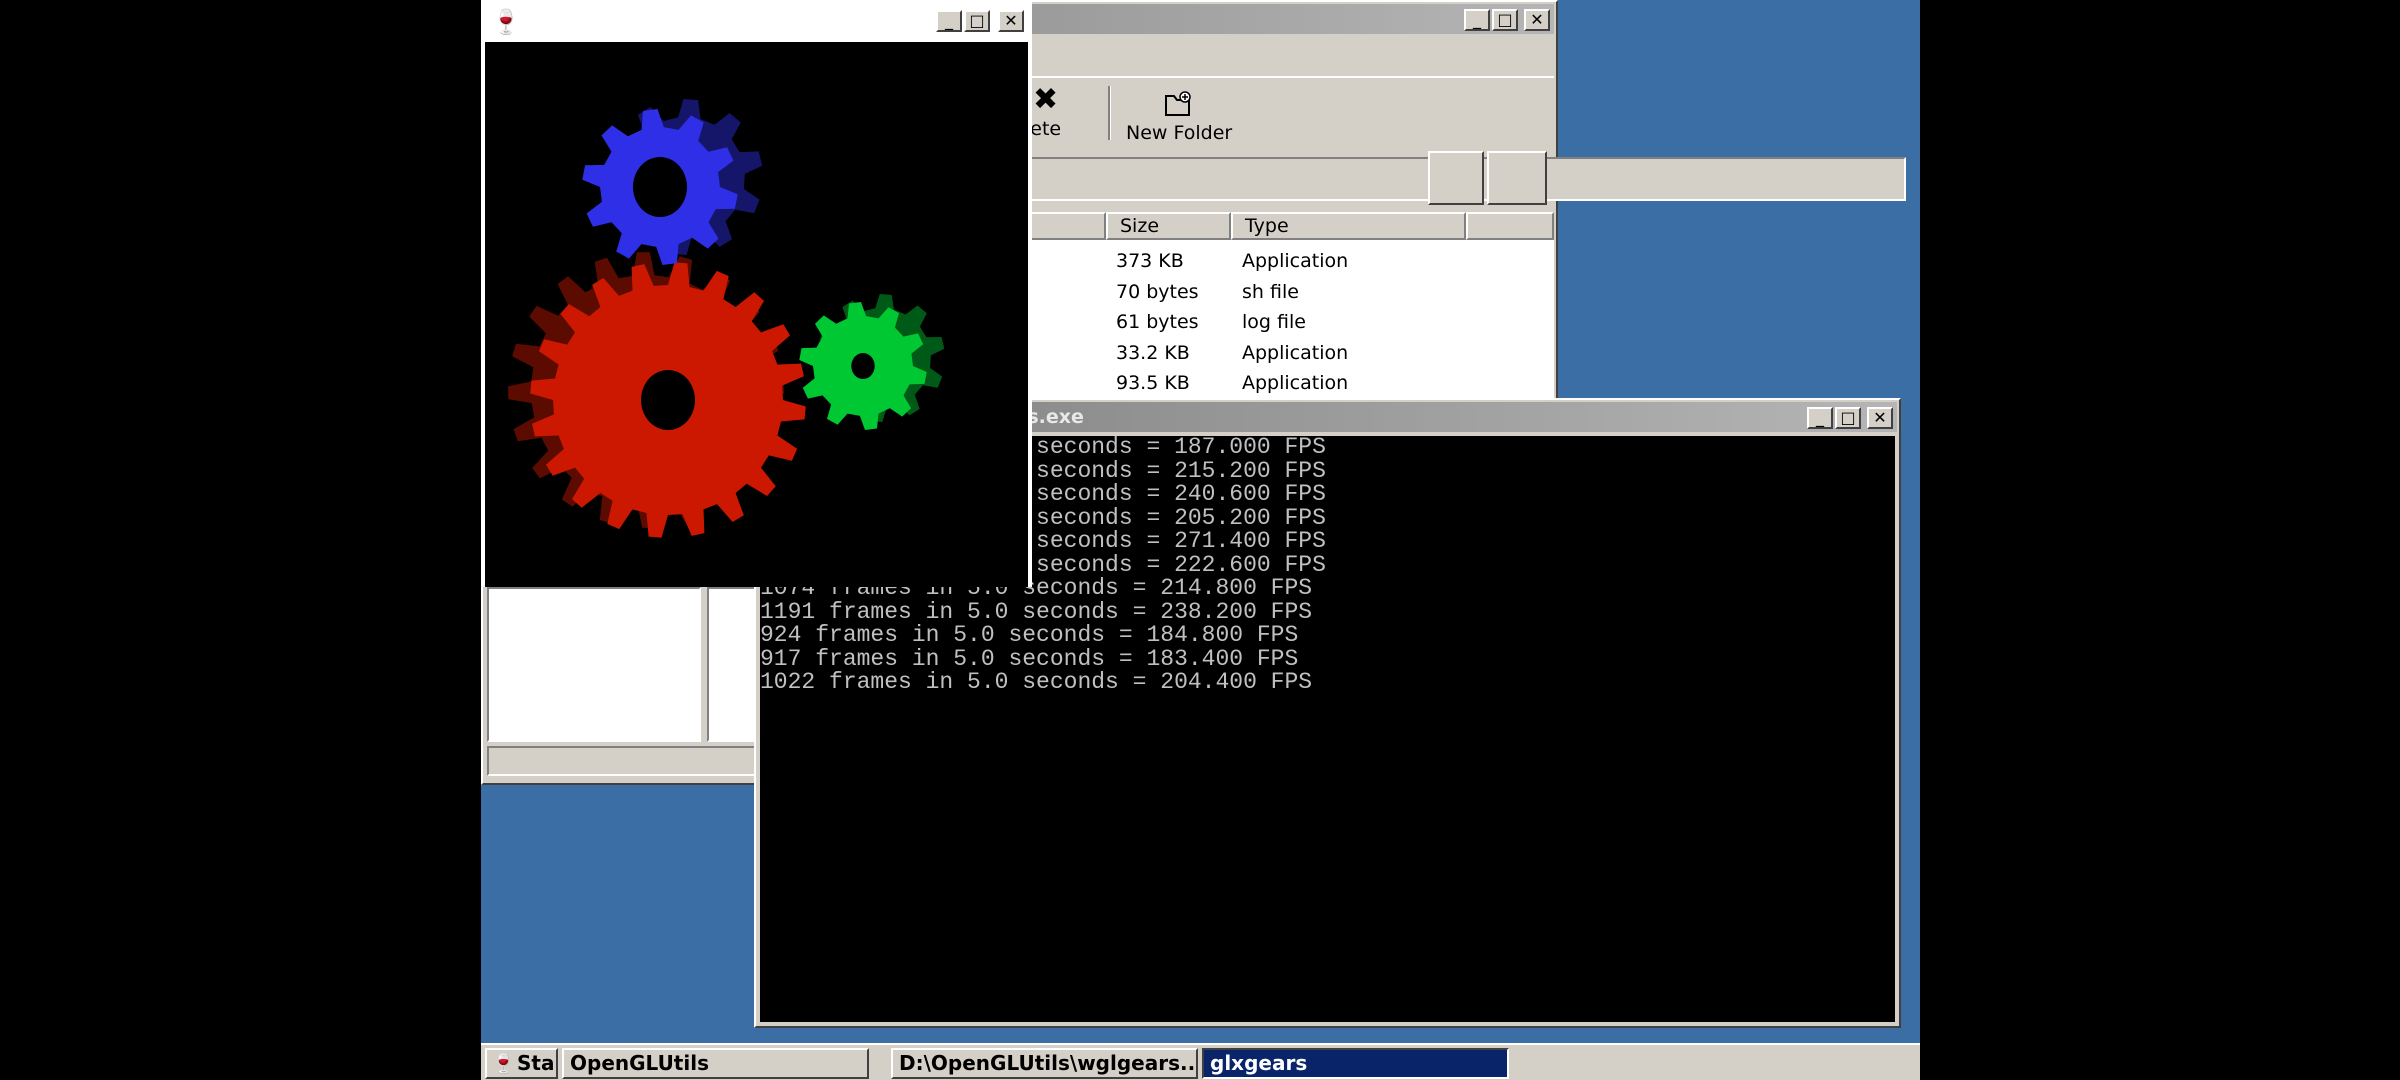 Image resolution: width=2400 pixels, height=1080 pixels. Describe the element at coordinates (1270, 291) in the screenshot. I see `file-type: sh file` at that location.